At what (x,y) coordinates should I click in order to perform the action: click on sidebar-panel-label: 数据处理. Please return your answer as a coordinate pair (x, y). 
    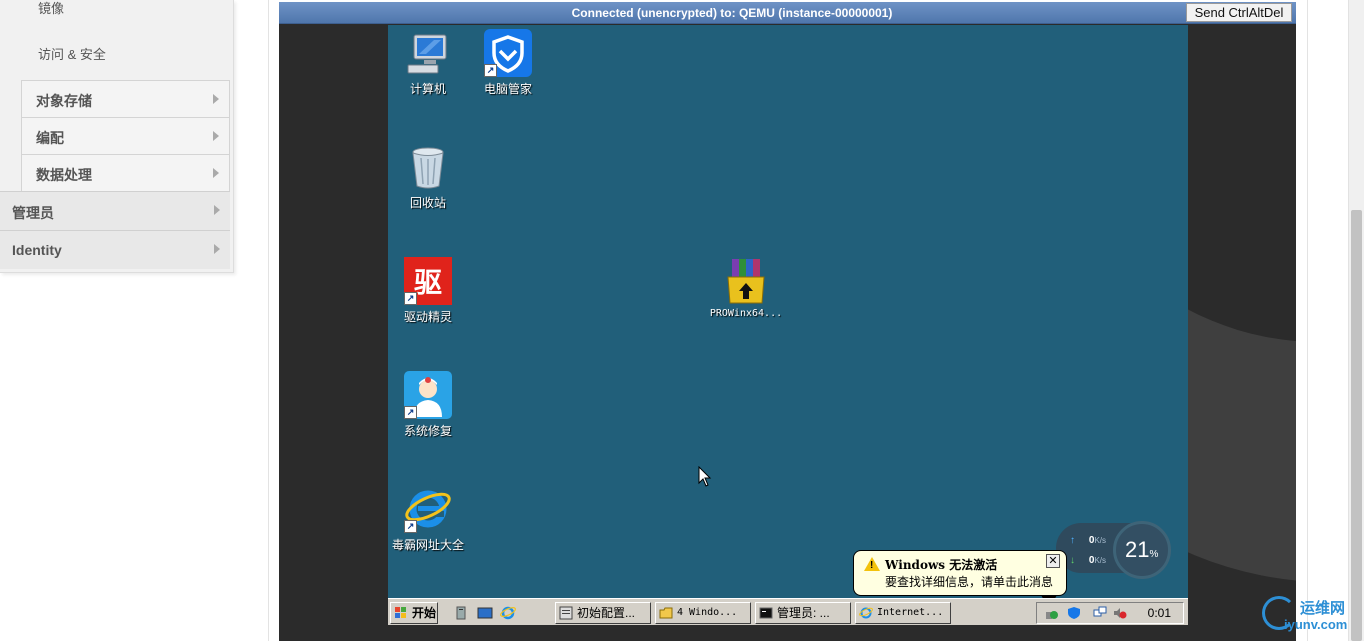
    Looking at the image, I should click on (64, 175).